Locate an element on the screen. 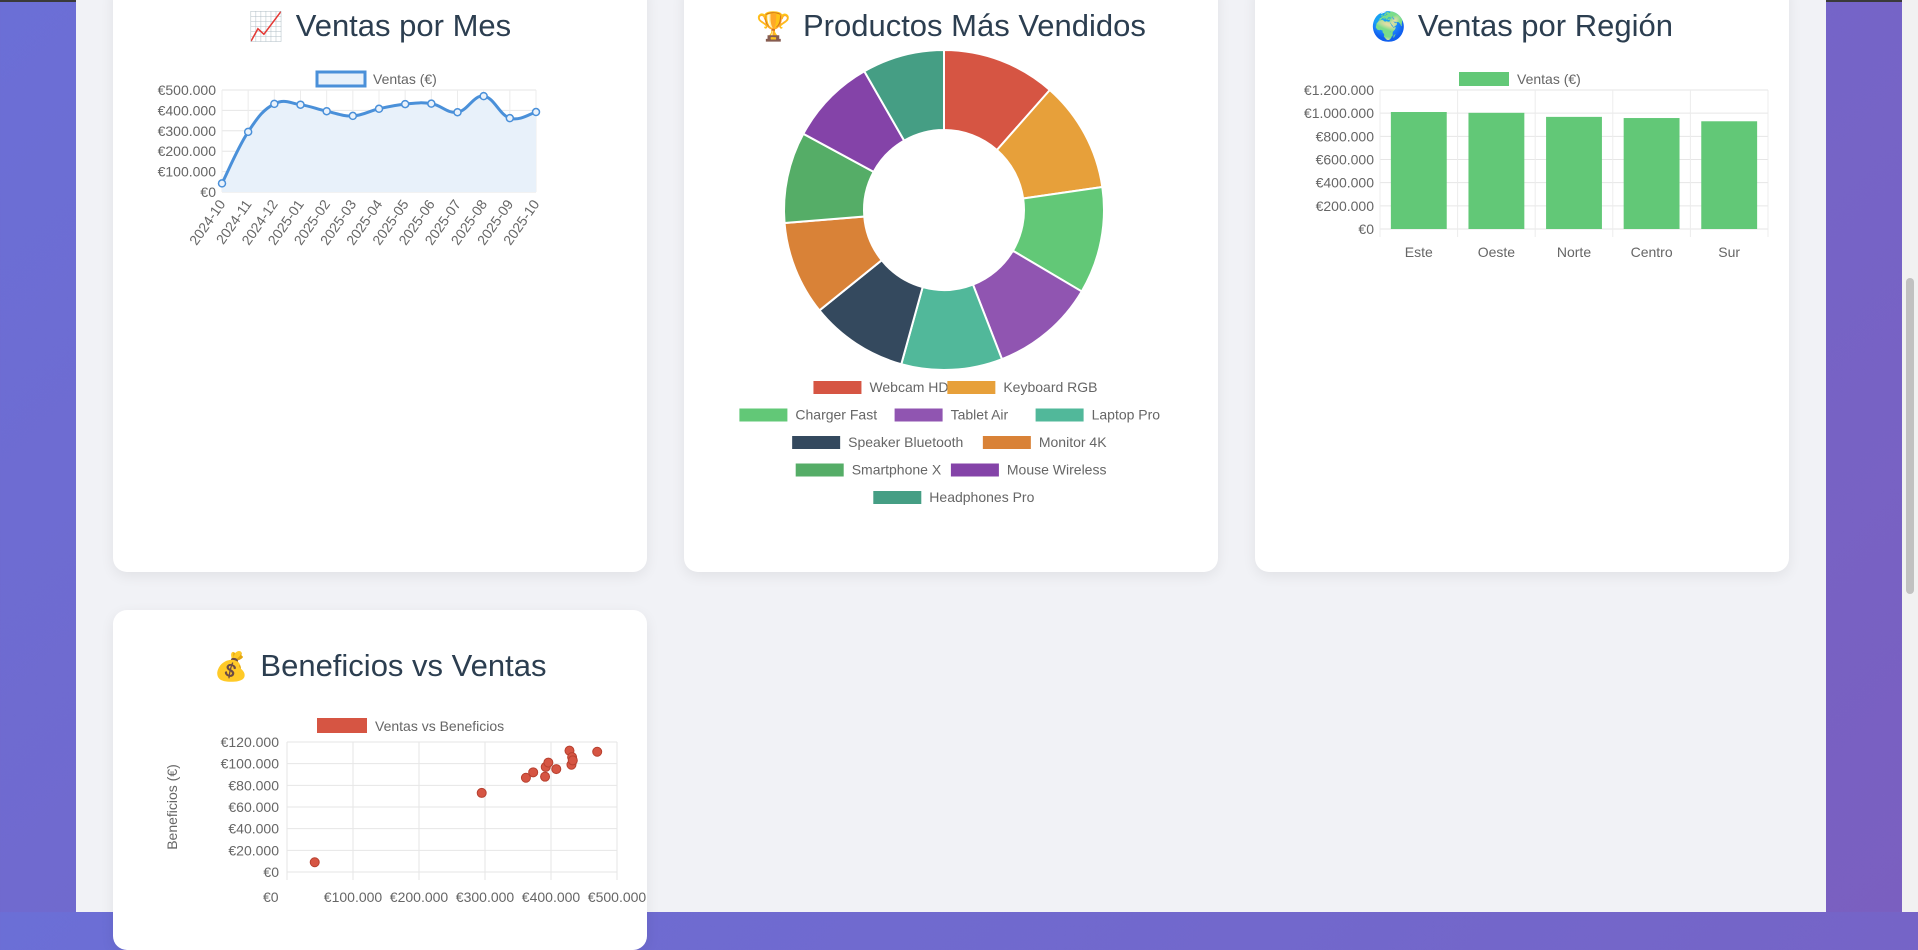 The image size is (1918, 950). card-title-profit-vs-sales: 💰 Beneficios vs Ventas is located at coordinates (380, 666).